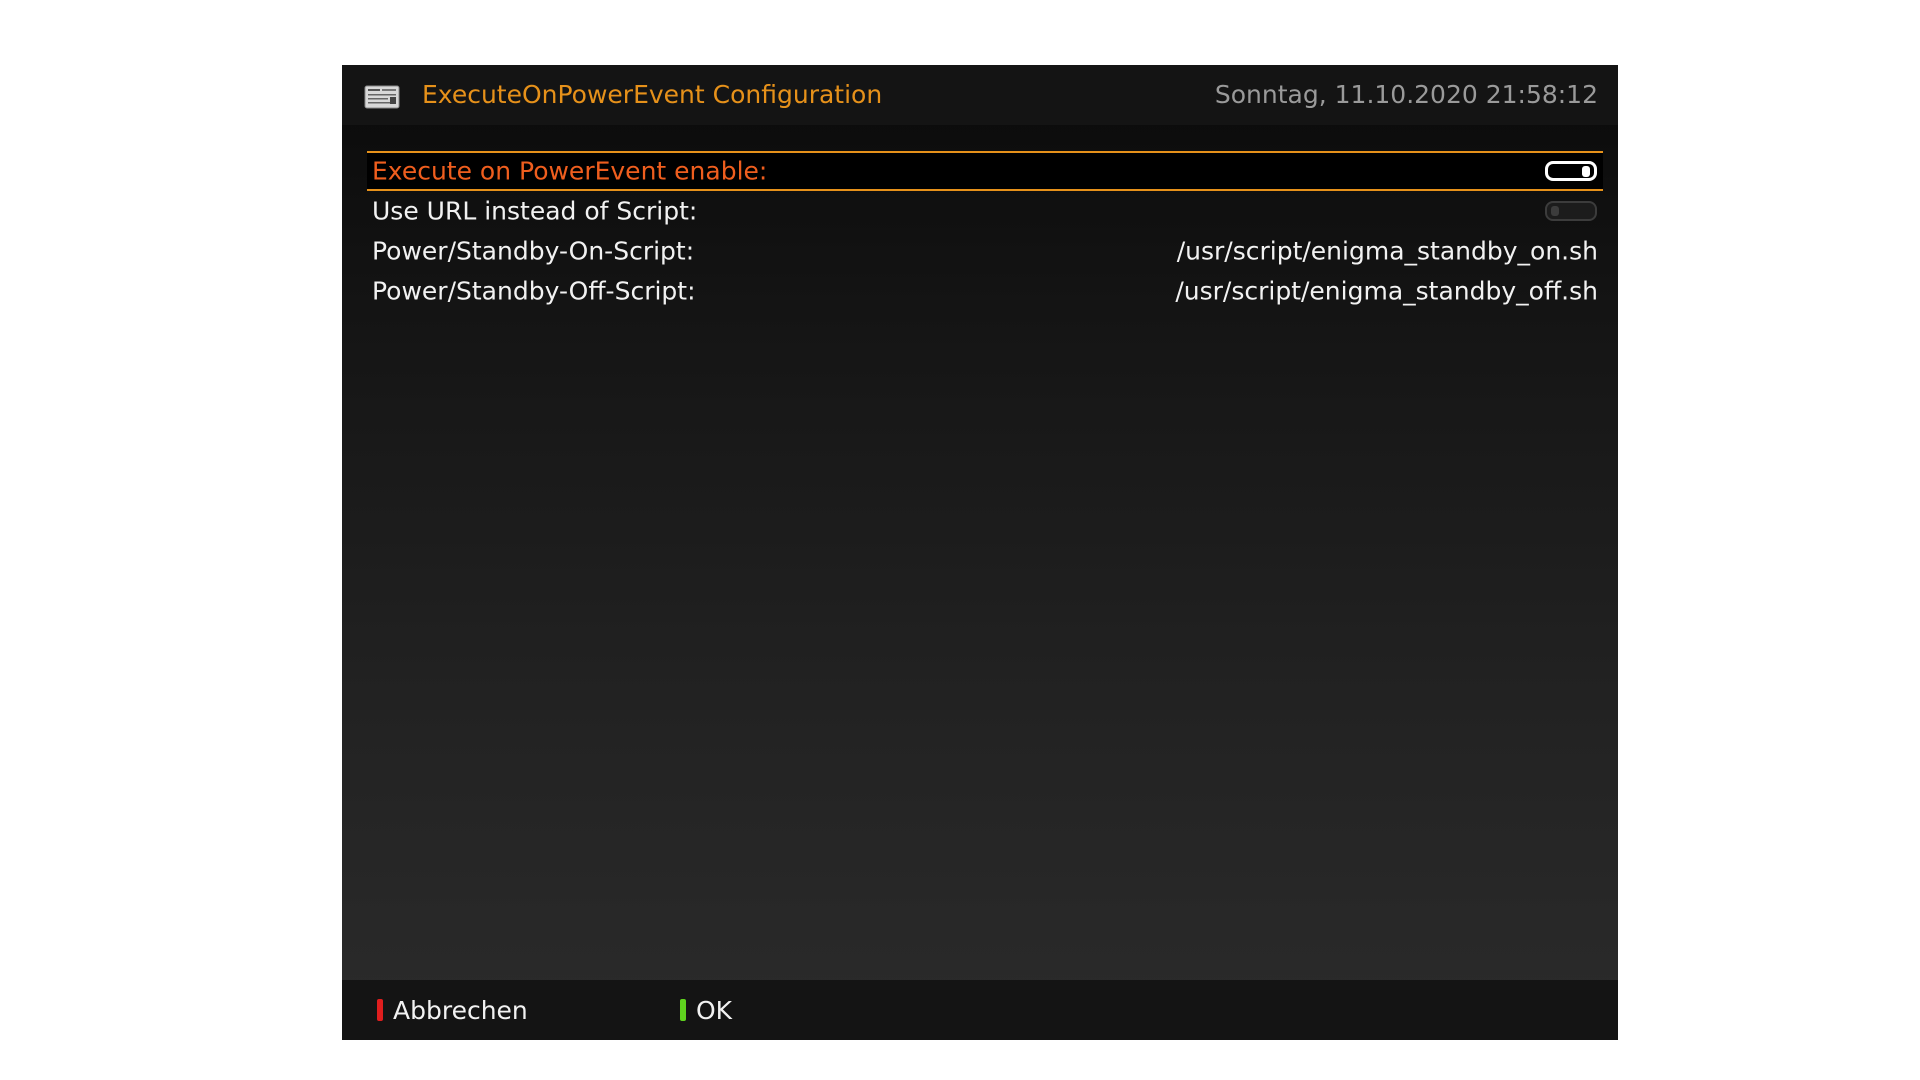 This screenshot has height=1080, width=1920. What do you see at coordinates (535, 211) in the screenshot?
I see `setting-label: Use URL instead of Script:` at bounding box center [535, 211].